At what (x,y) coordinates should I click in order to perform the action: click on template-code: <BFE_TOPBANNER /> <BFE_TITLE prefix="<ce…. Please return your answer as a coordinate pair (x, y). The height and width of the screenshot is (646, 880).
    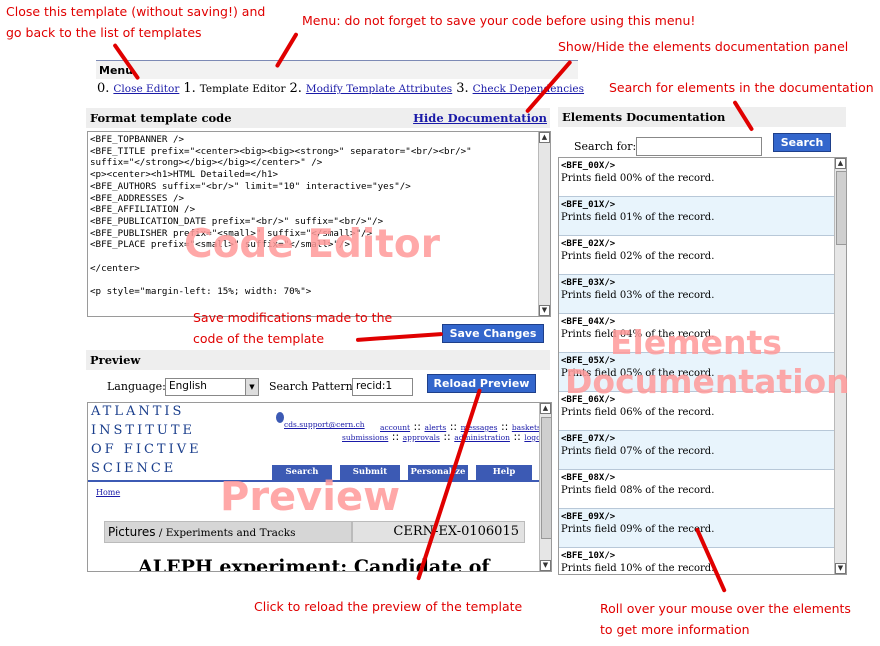
    Looking at the image, I should click on (281, 216).